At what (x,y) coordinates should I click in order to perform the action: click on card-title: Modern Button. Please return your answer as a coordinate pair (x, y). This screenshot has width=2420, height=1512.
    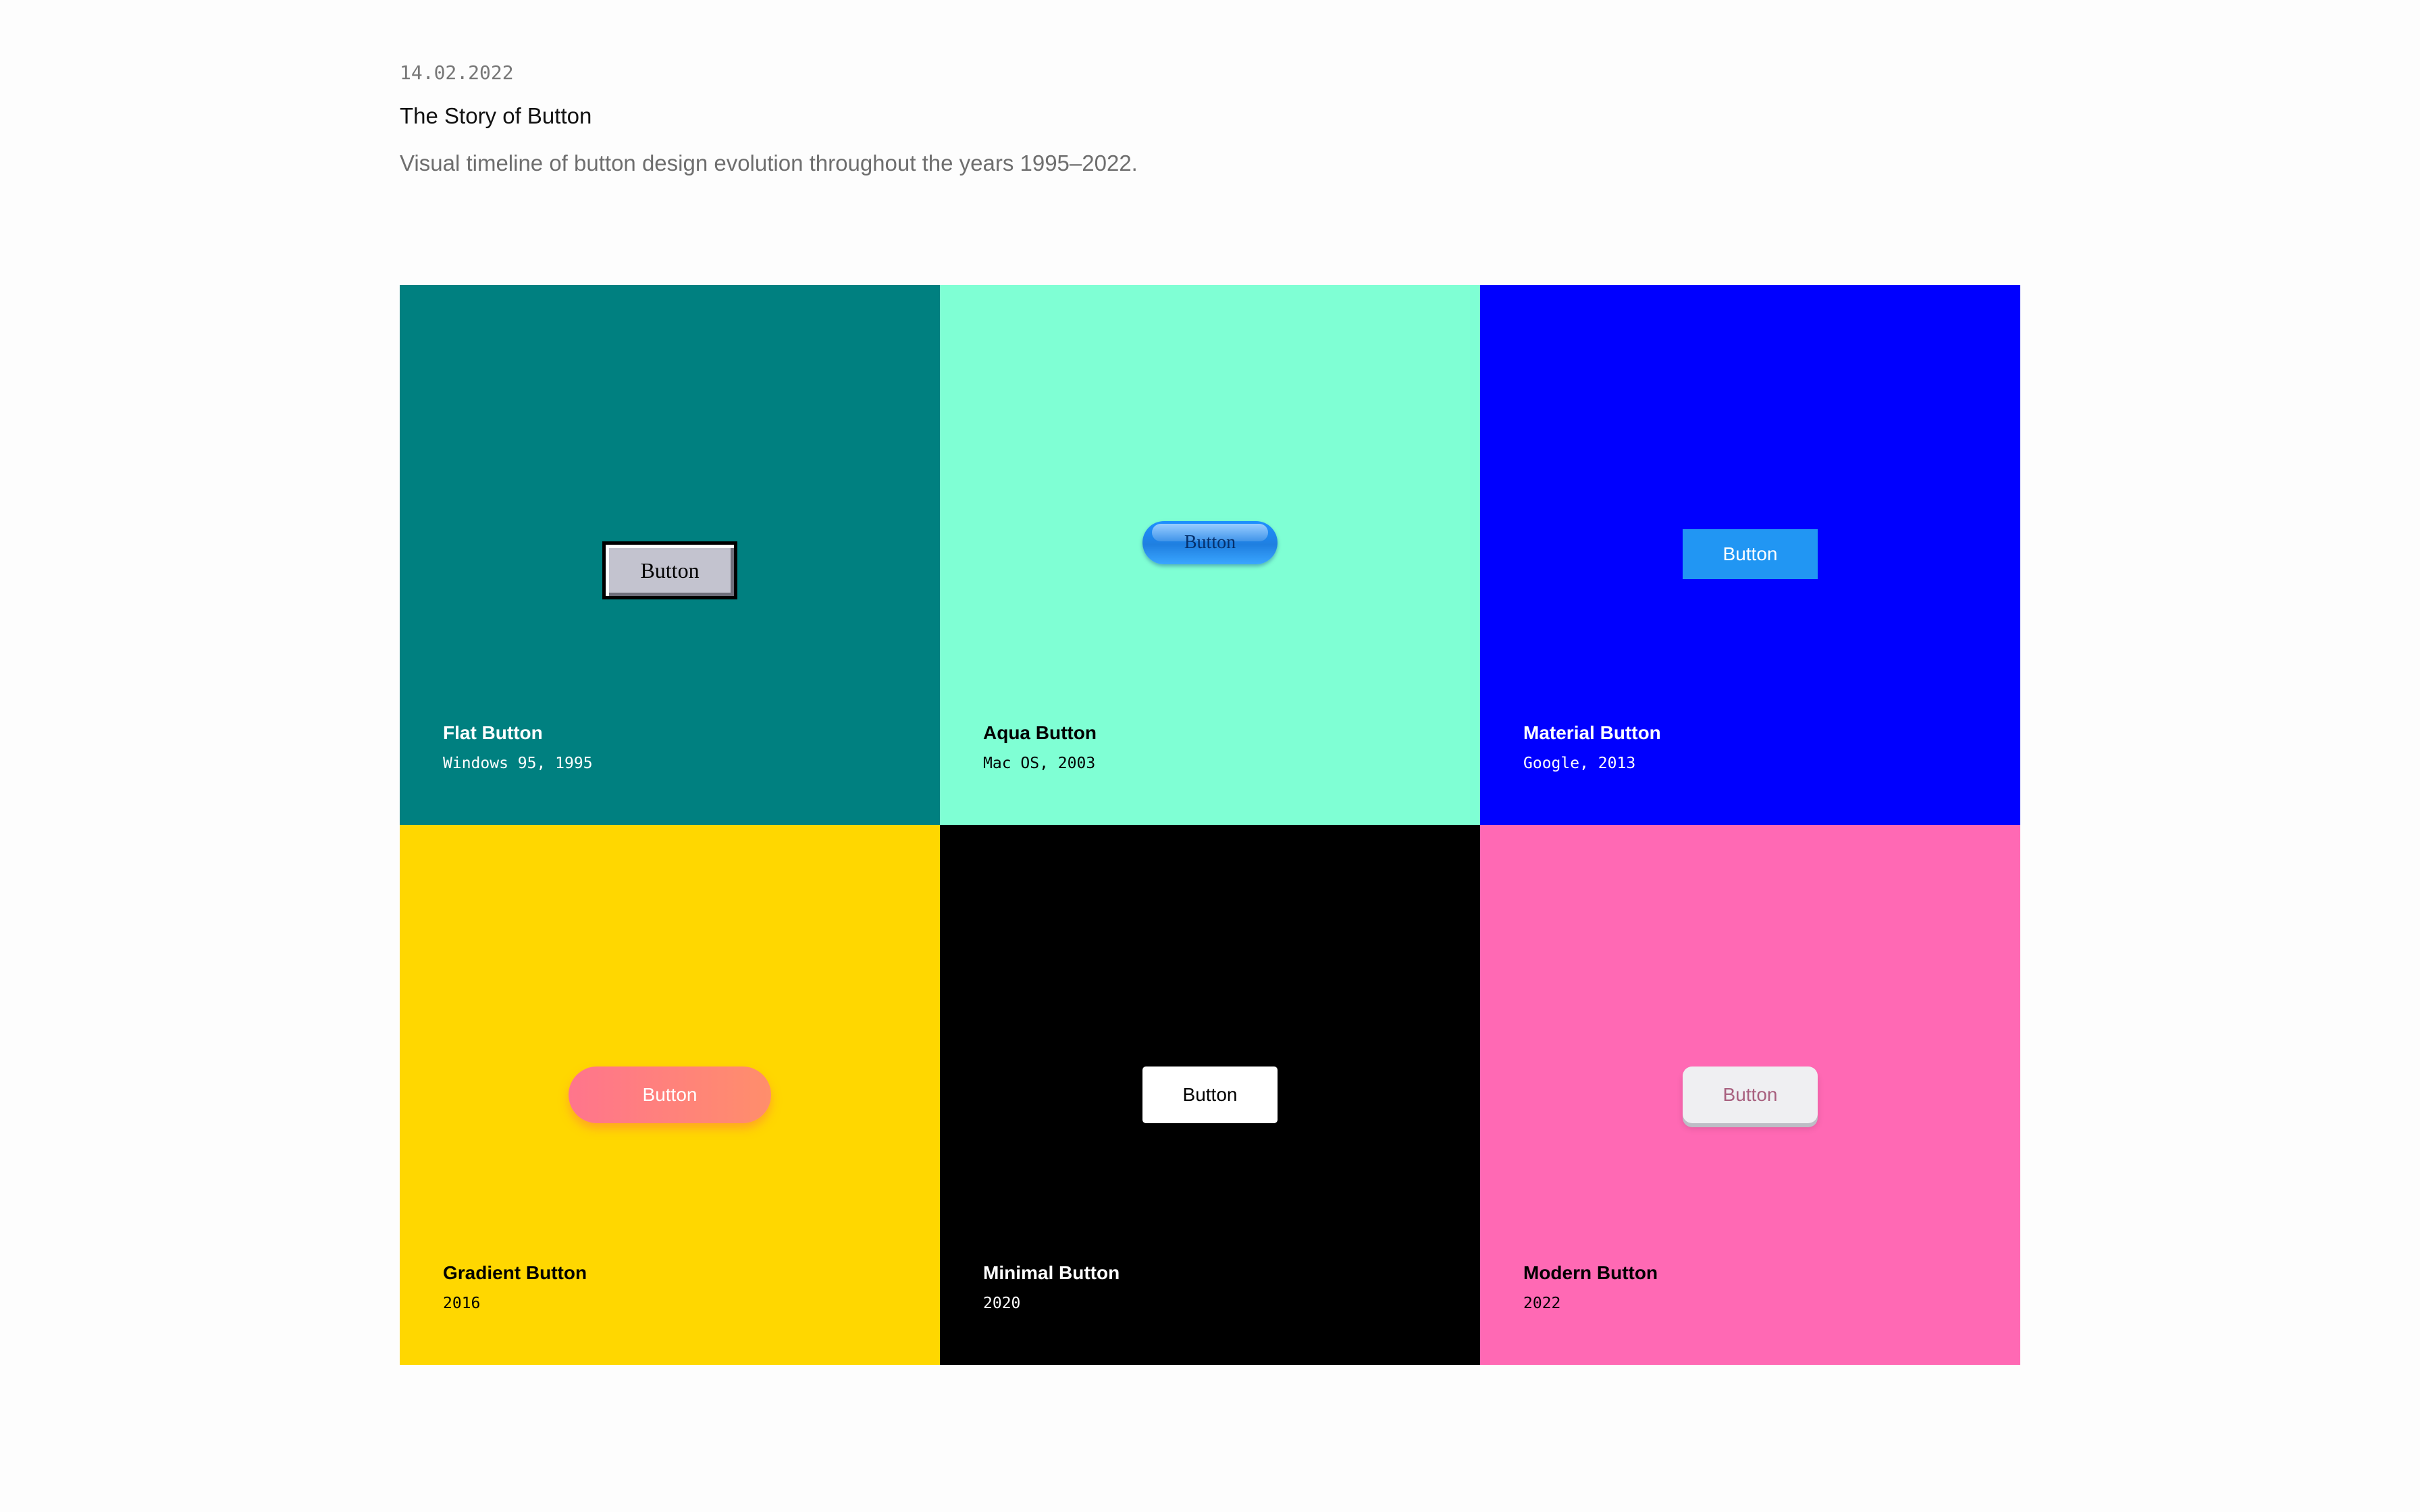
    Looking at the image, I should click on (1590, 1272).